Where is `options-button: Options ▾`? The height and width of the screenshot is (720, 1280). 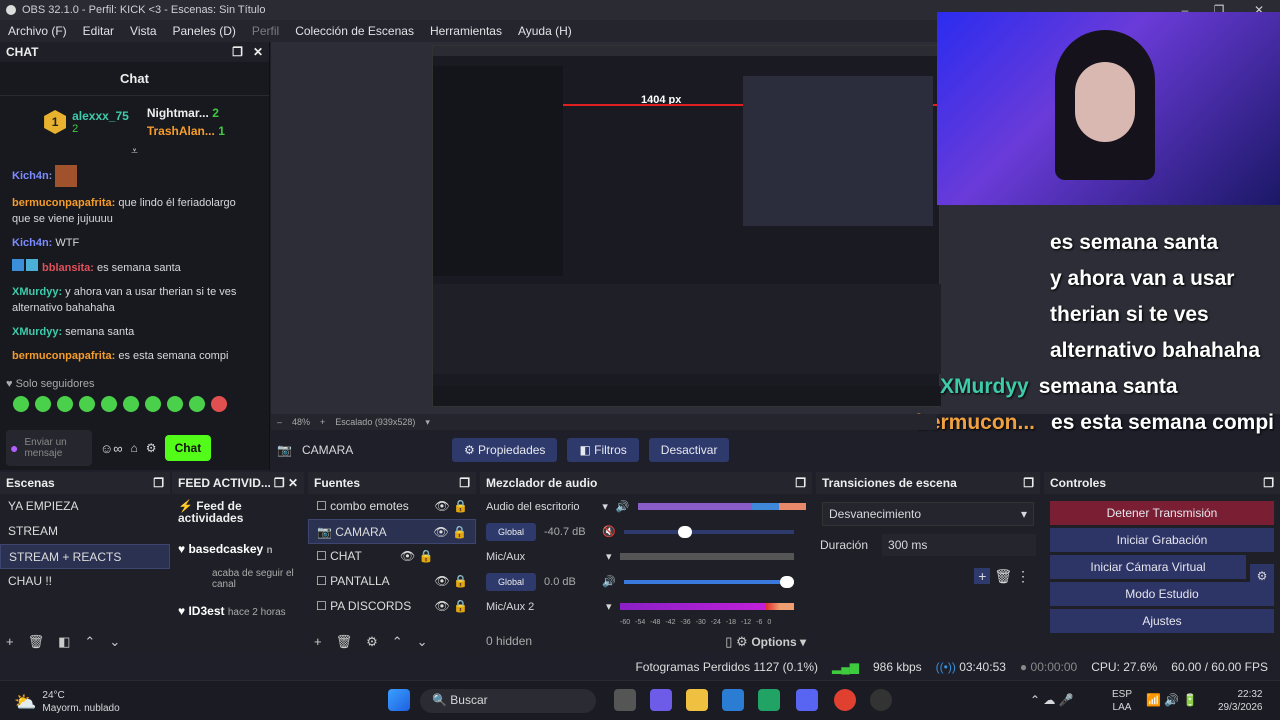 options-button: Options ▾ is located at coordinates (778, 642).